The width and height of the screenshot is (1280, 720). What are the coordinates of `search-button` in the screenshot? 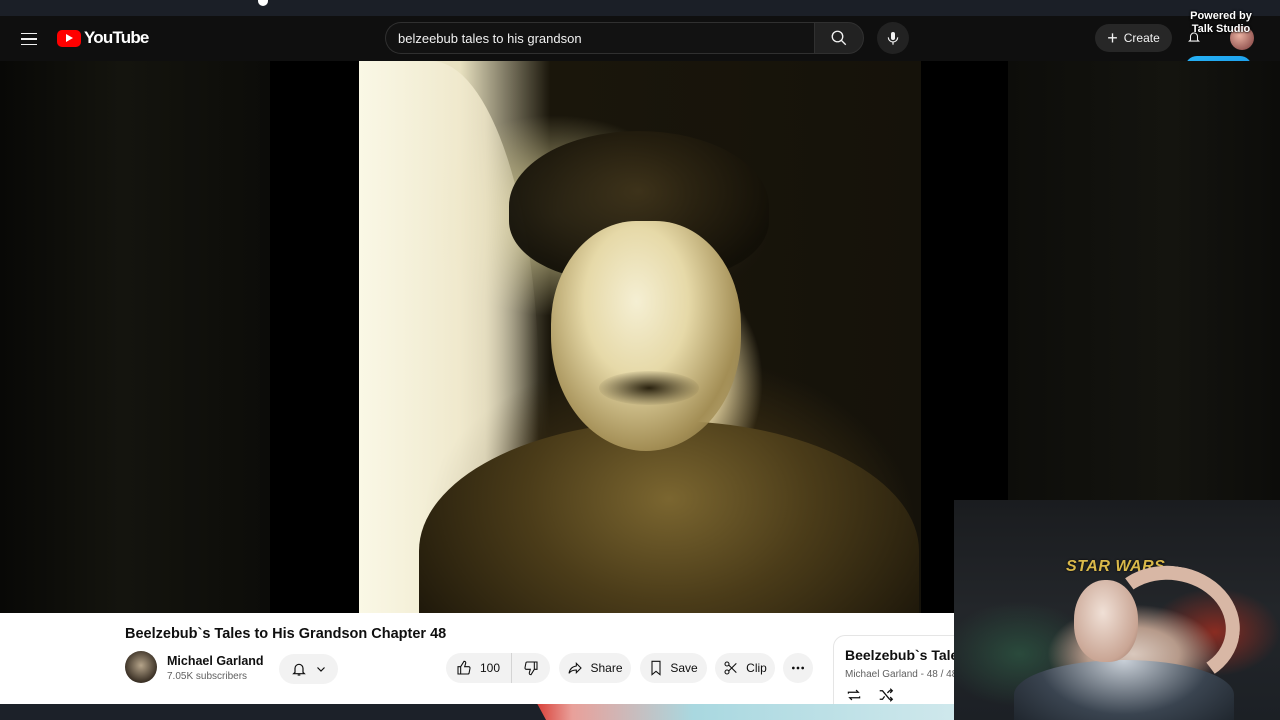 It's located at (839, 38).